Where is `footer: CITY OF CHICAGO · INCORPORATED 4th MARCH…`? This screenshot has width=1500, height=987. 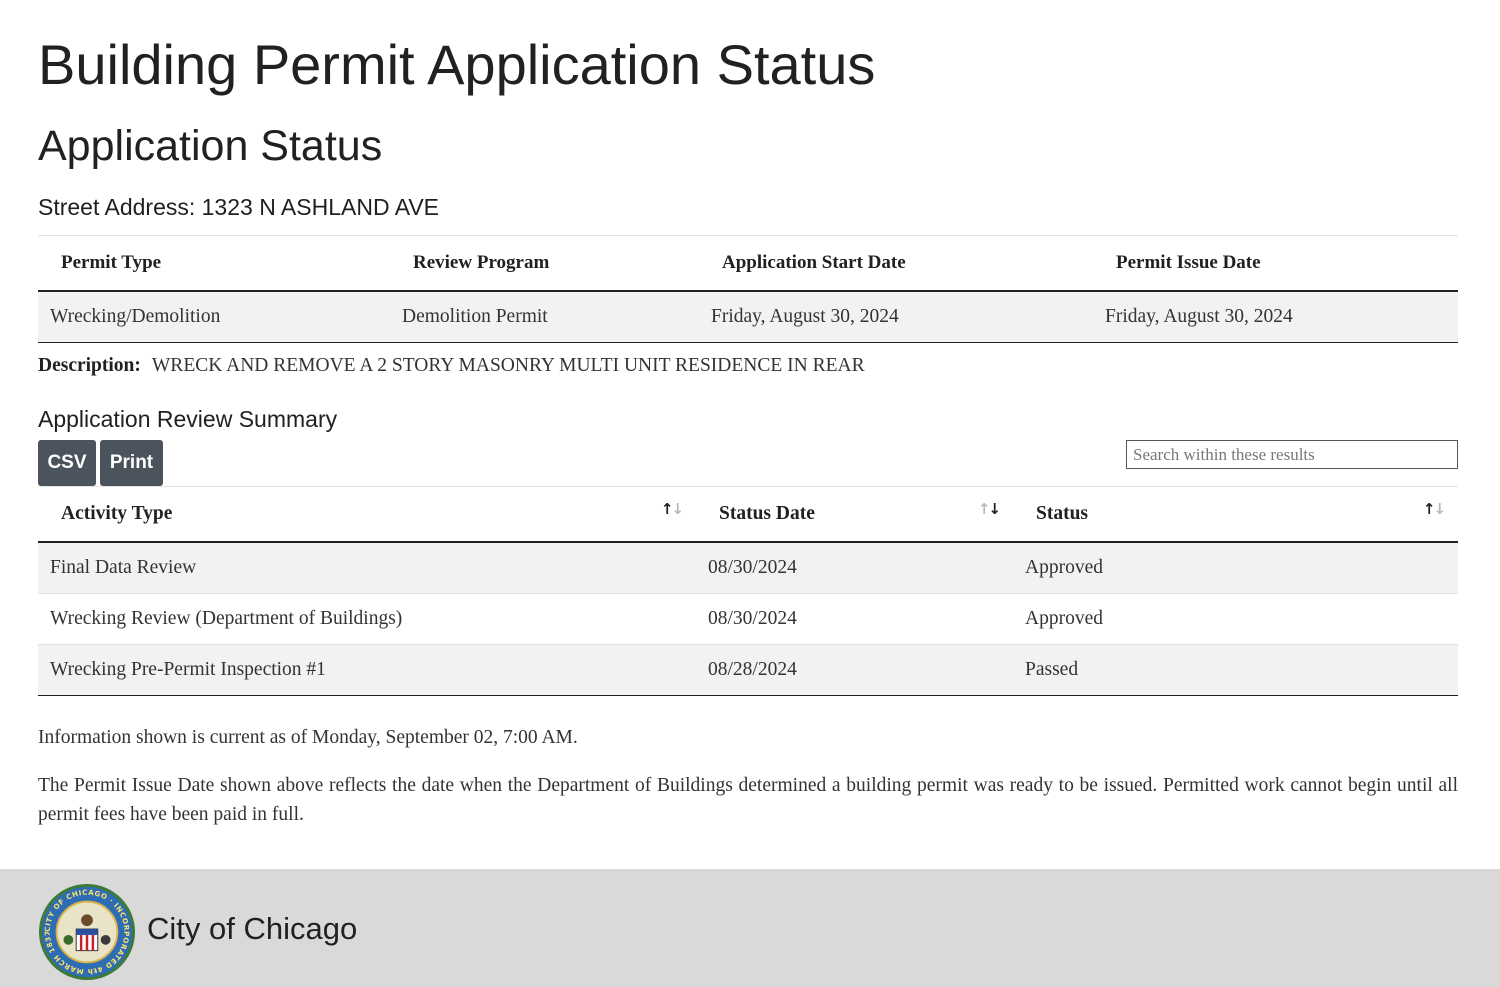
footer: CITY OF CHICAGO · INCORPORATED 4th MARCH… is located at coordinates (750, 928).